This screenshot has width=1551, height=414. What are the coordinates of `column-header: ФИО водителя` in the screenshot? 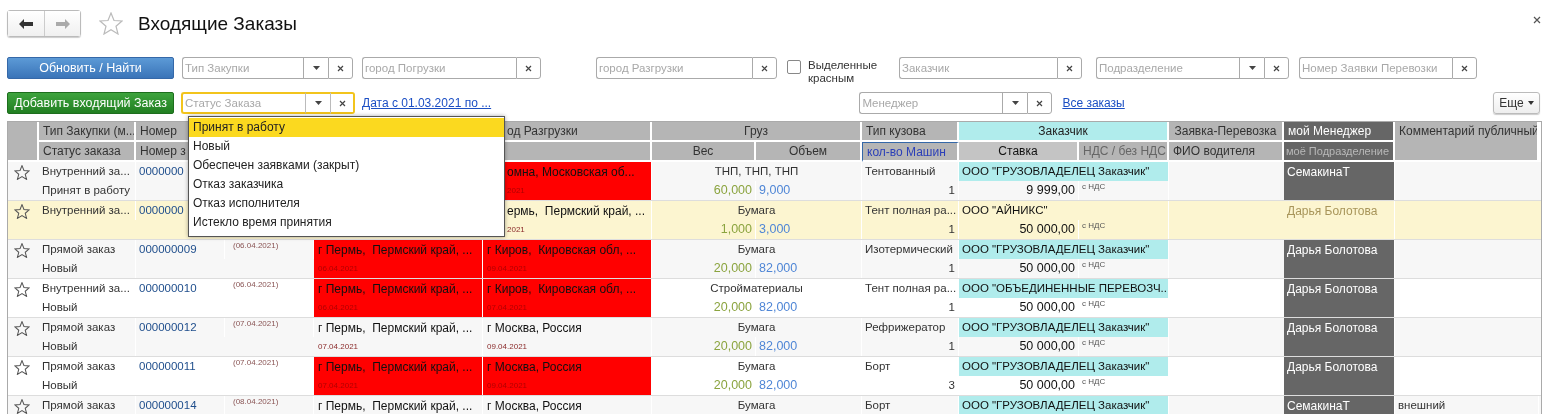 It's located at (1226, 152).